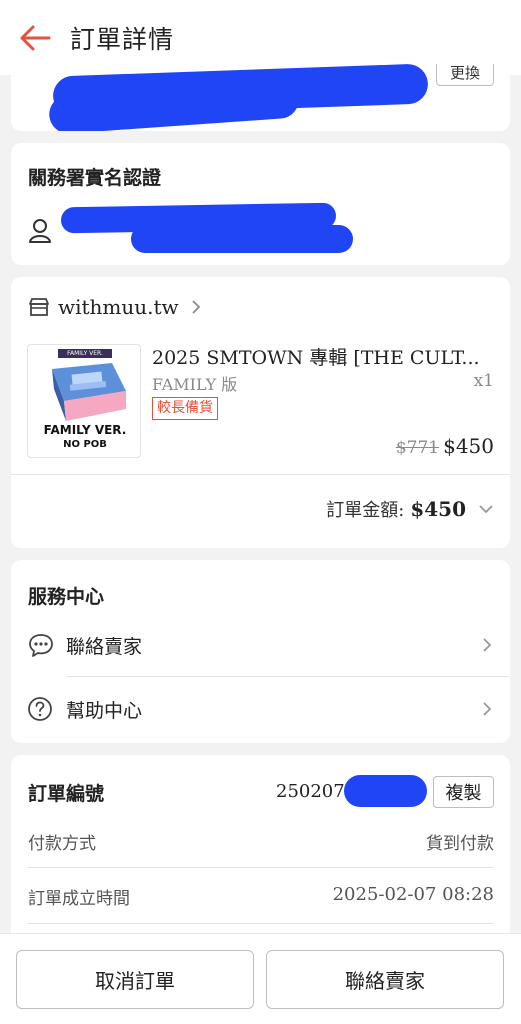 This screenshot has width=521, height=1024. I want to click on cancel-order-button: 取消訂單, so click(135, 979).